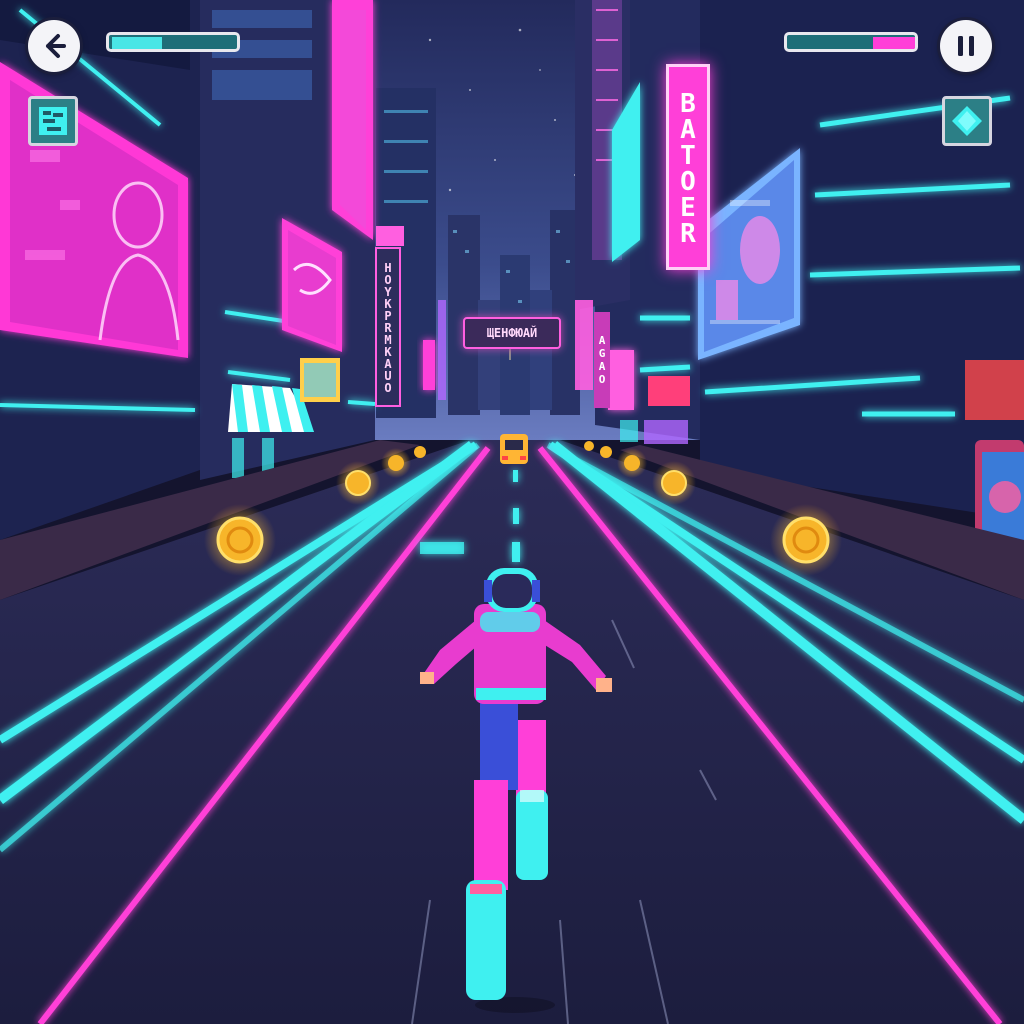 The width and height of the screenshot is (1024, 1024). I want to click on pause-button, so click(966, 46).